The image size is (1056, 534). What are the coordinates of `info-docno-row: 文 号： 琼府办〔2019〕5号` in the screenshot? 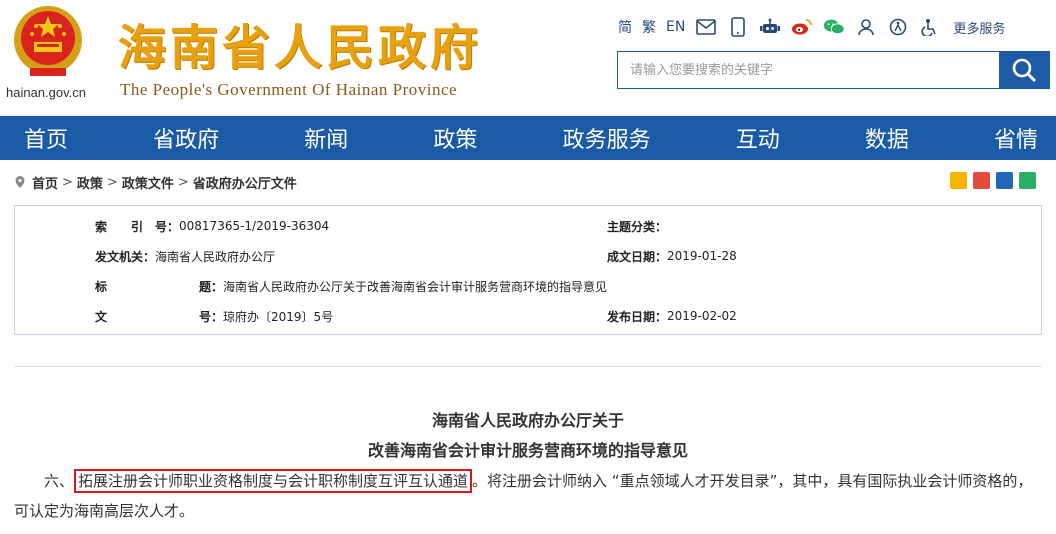 It's located at (214, 316).